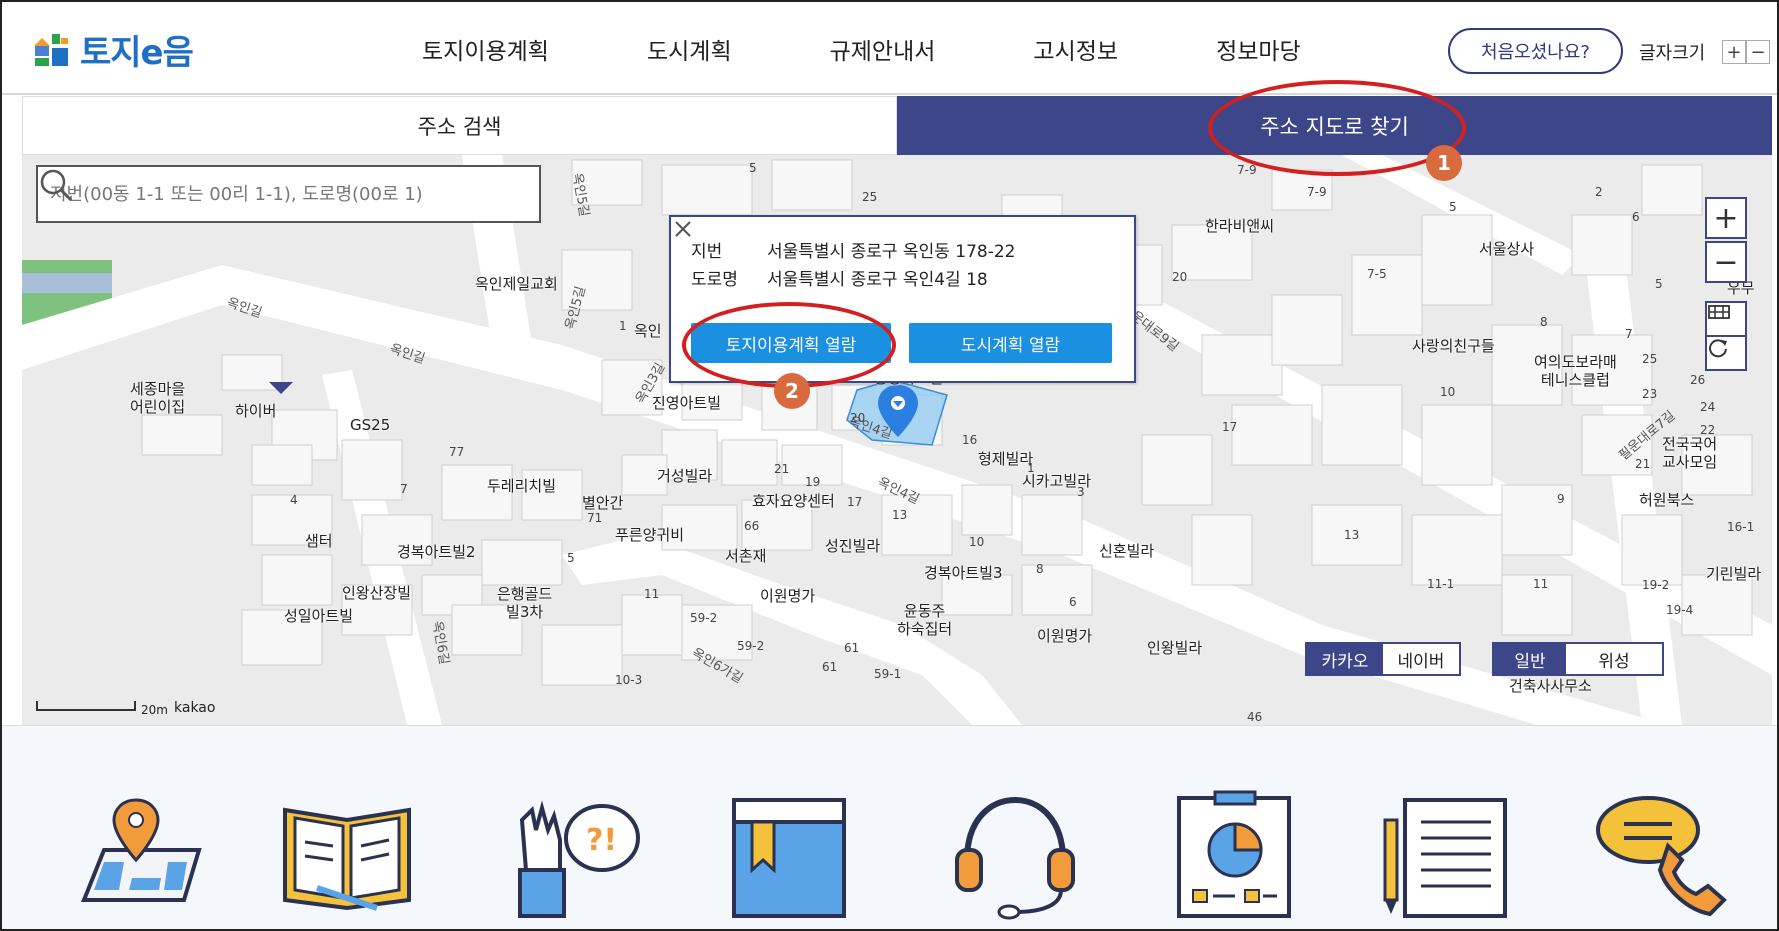 Image resolution: width=1779 pixels, height=931 pixels. I want to click on logo: 토지e음, so click(113, 50).